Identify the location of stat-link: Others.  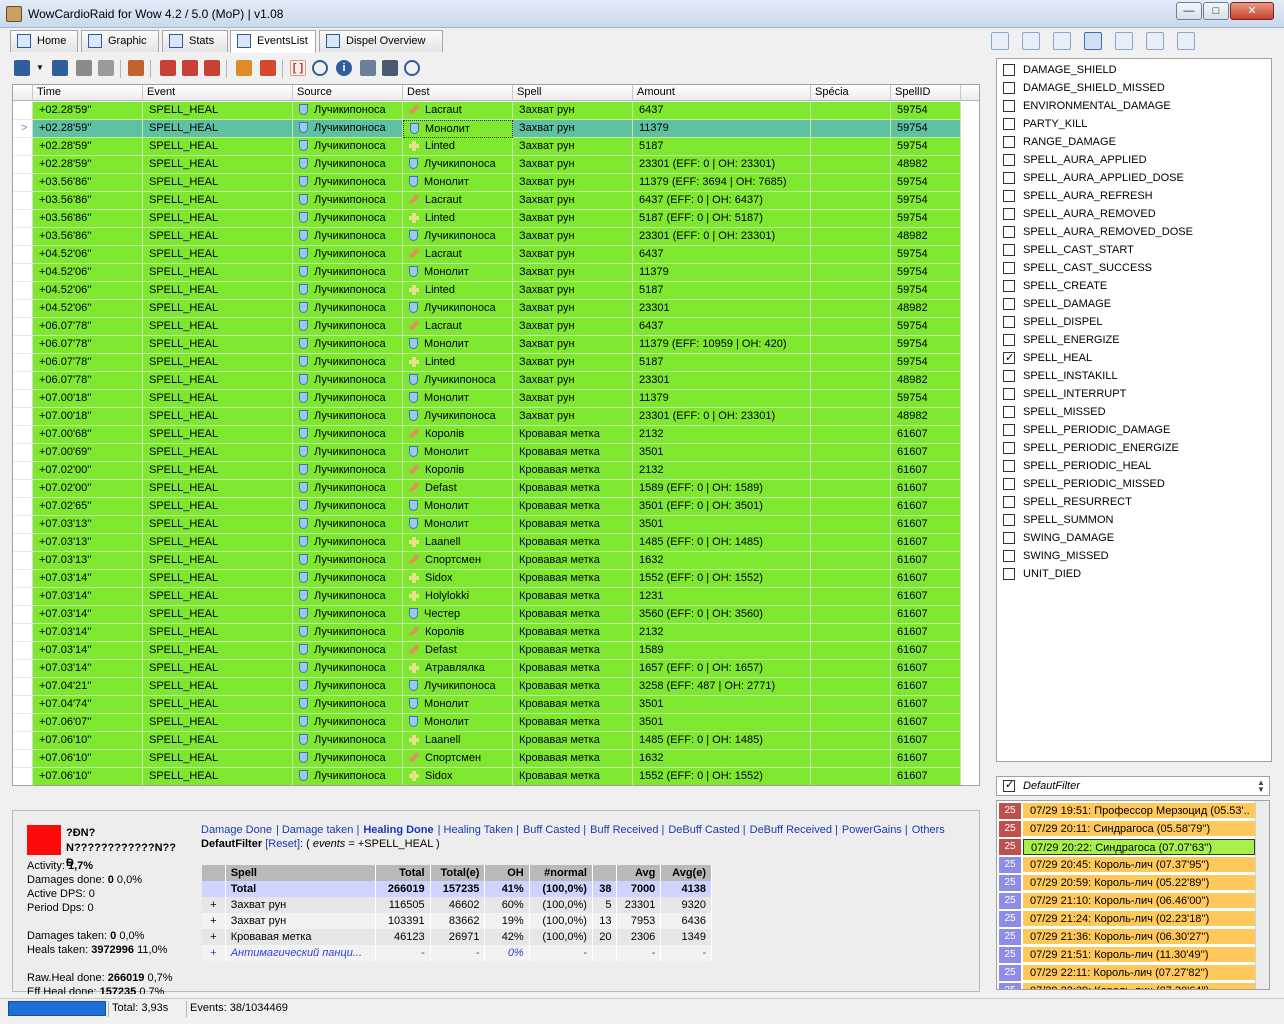
(928, 830).